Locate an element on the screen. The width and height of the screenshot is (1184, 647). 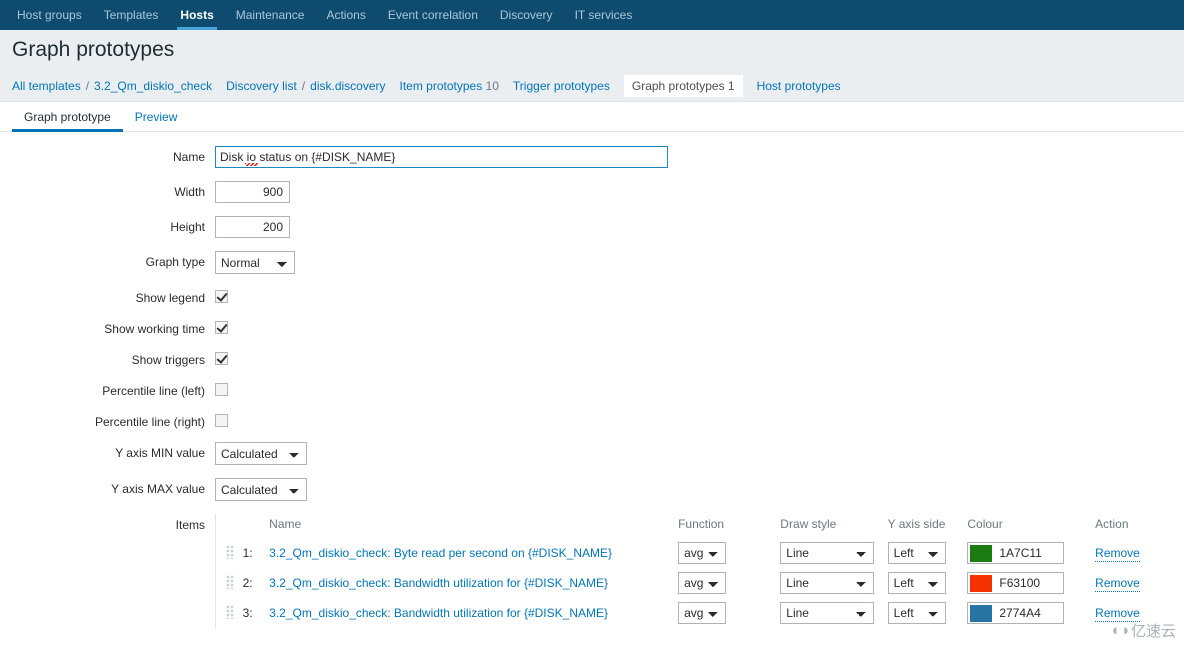
item-colour-cell: 1A7C11 is located at coordinates (1031, 553).